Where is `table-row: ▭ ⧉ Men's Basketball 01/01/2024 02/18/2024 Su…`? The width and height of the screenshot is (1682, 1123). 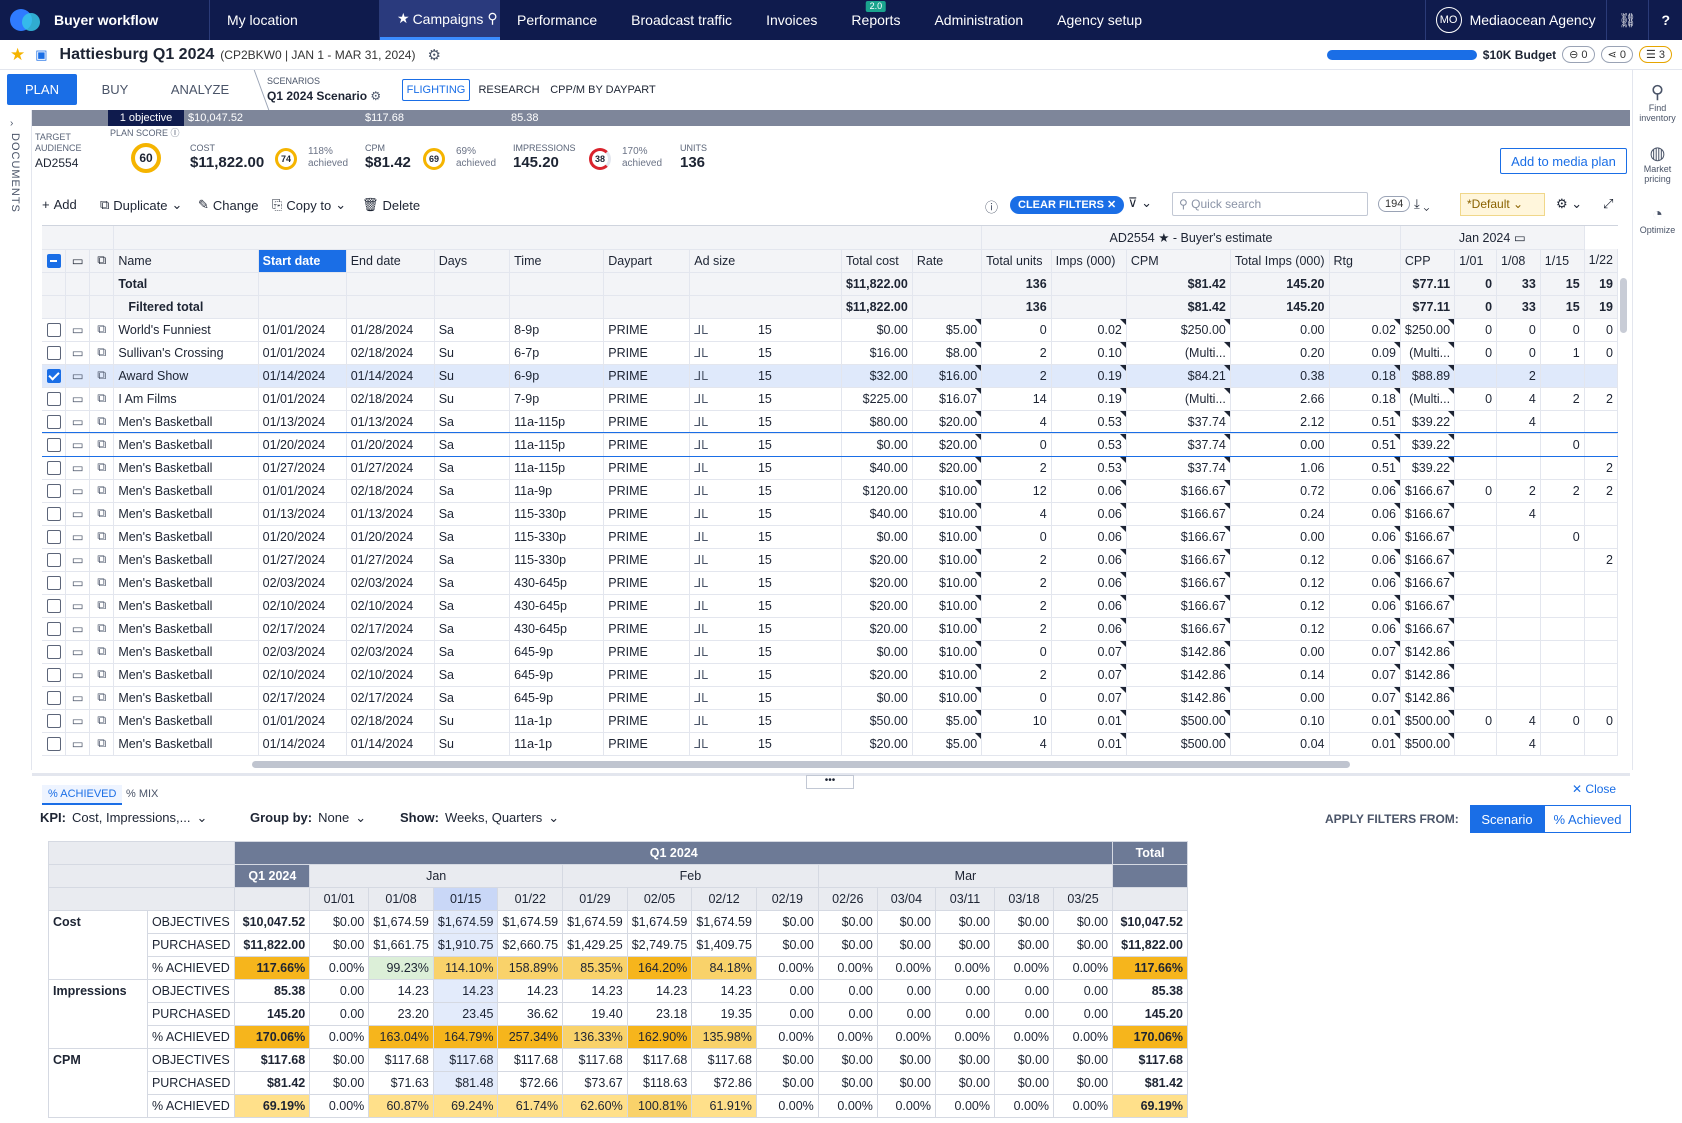 table-row: ▭ ⧉ Men's Basketball 01/01/2024 02/18/2024 Su… is located at coordinates (830, 721).